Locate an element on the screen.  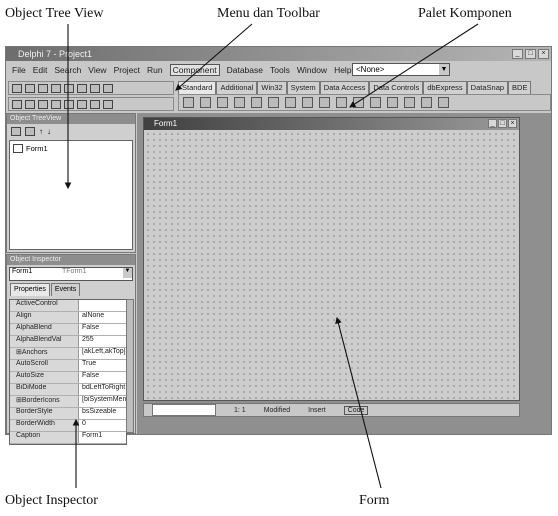
close-button: × is located at coordinates (543, 54).